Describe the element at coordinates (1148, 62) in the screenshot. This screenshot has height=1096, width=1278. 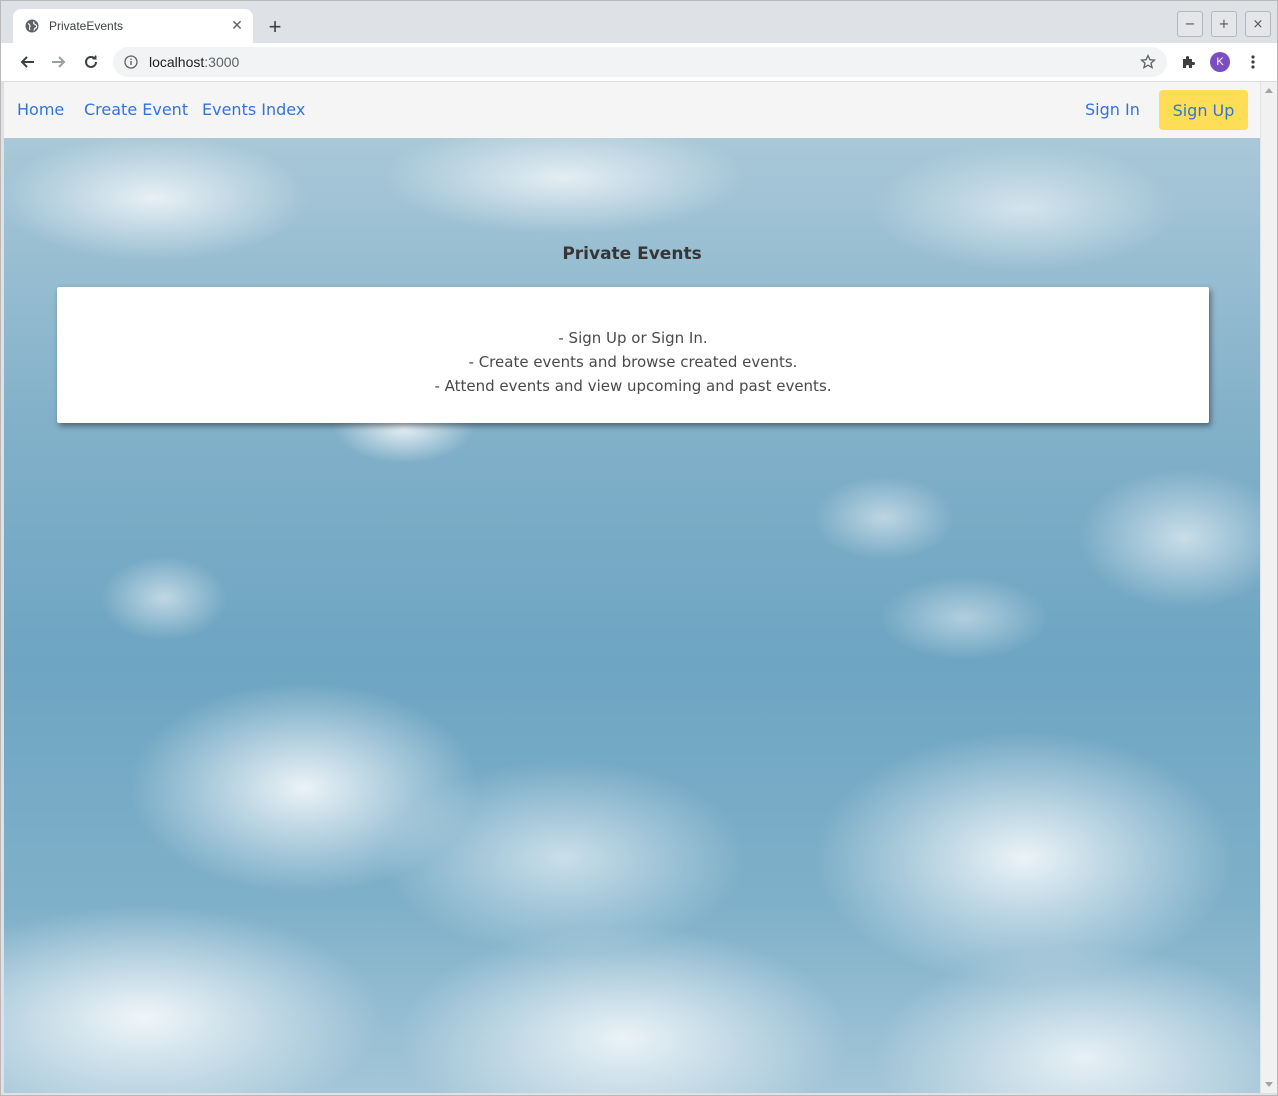
I see `bookmark-star-icon` at that location.